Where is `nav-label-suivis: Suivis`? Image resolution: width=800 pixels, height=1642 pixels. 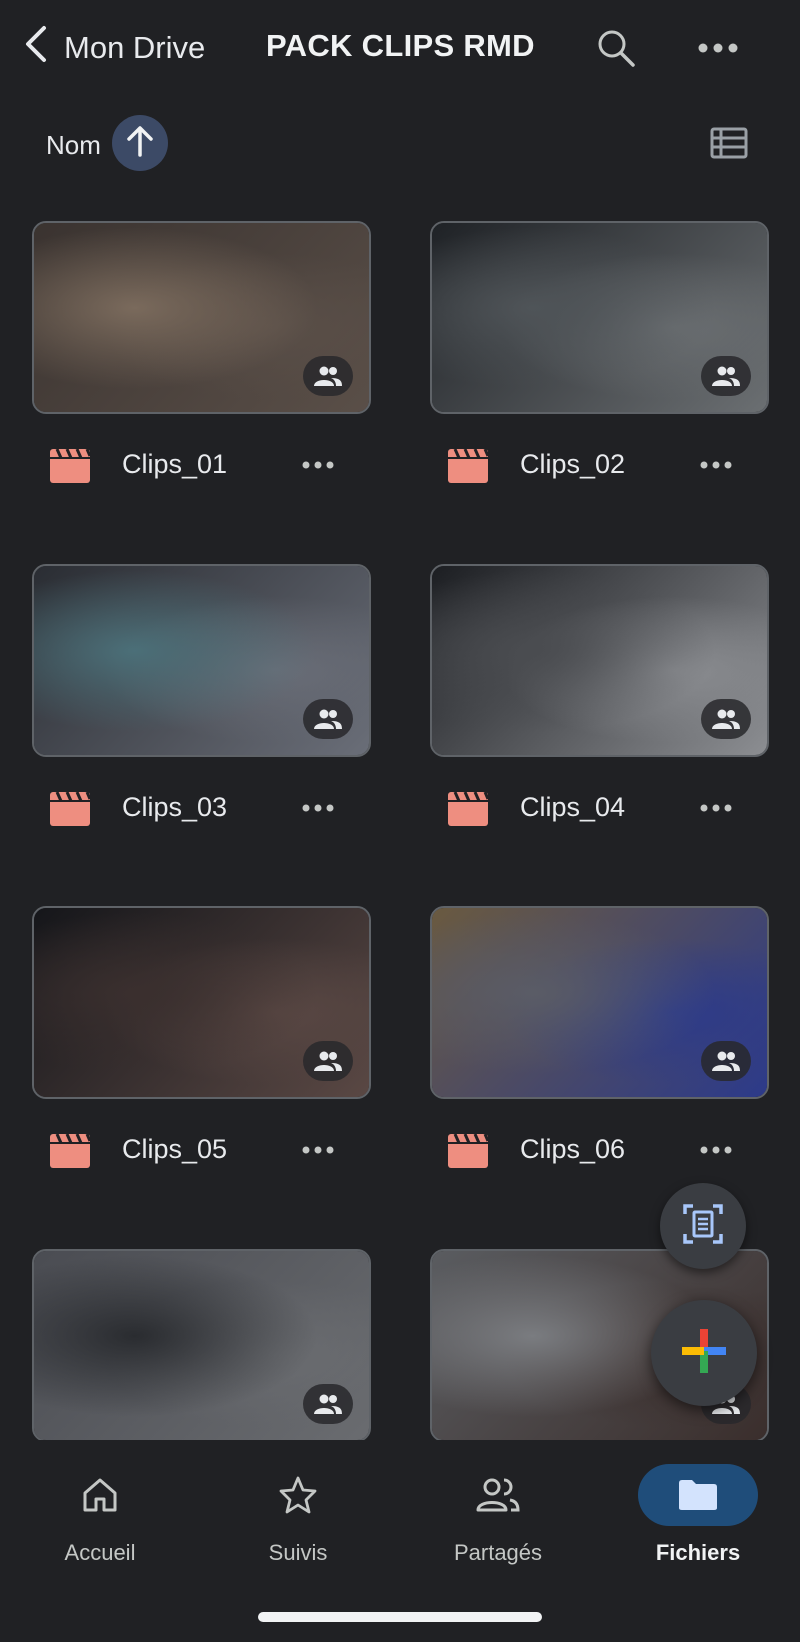 nav-label-suivis: Suivis is located at coordinates (298, 1552).